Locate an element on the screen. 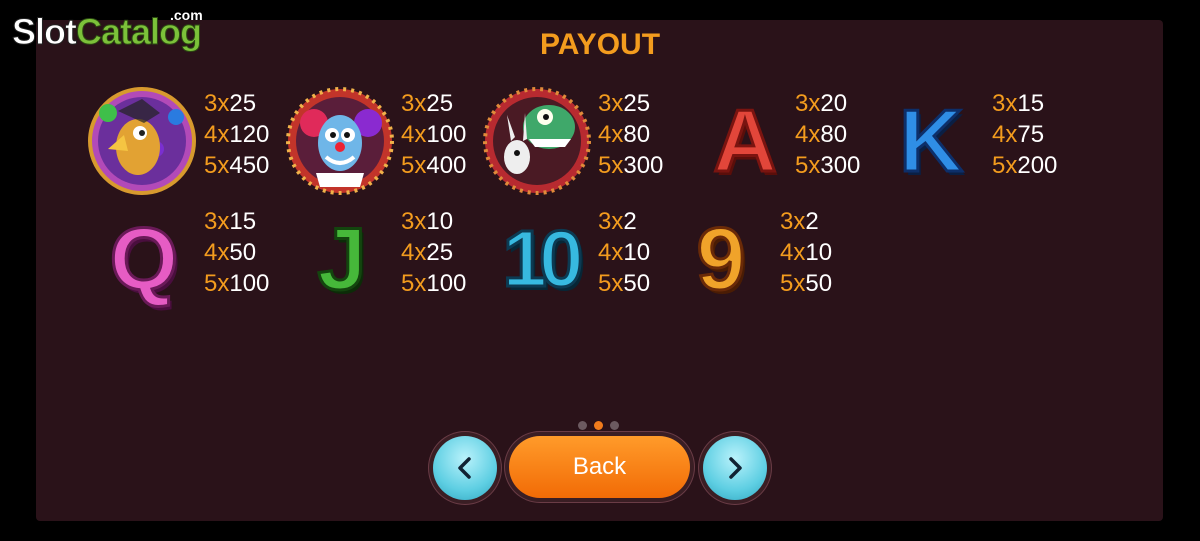 The height and width of the screenshot is (541, 1200). pay-line: 4x50 is located at coordinates (230, 252).